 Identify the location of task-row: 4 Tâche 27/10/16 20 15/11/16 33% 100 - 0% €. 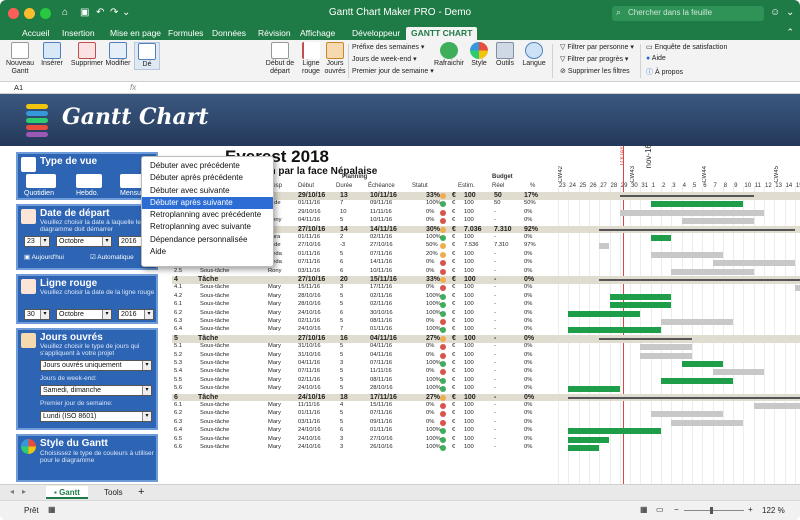
(486, 280).